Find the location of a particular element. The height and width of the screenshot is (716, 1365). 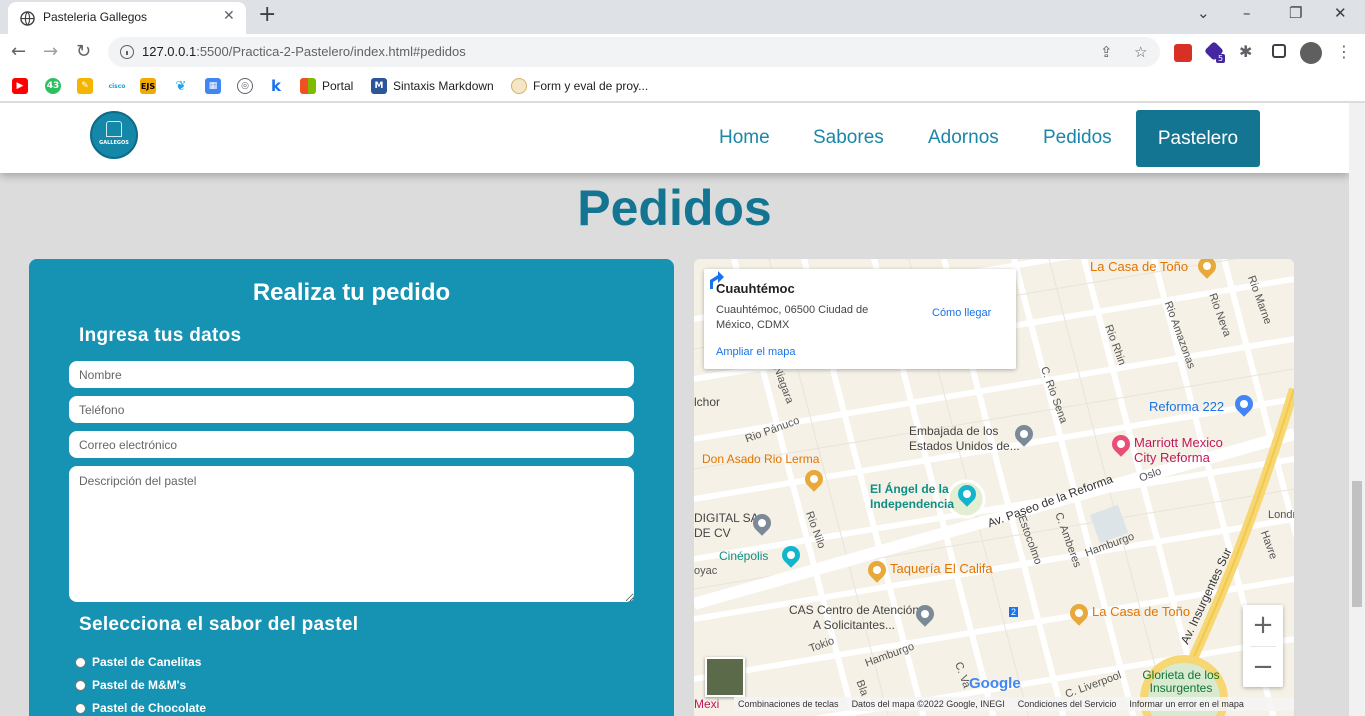

back-icon: ← is located at coordinates (18, 51).